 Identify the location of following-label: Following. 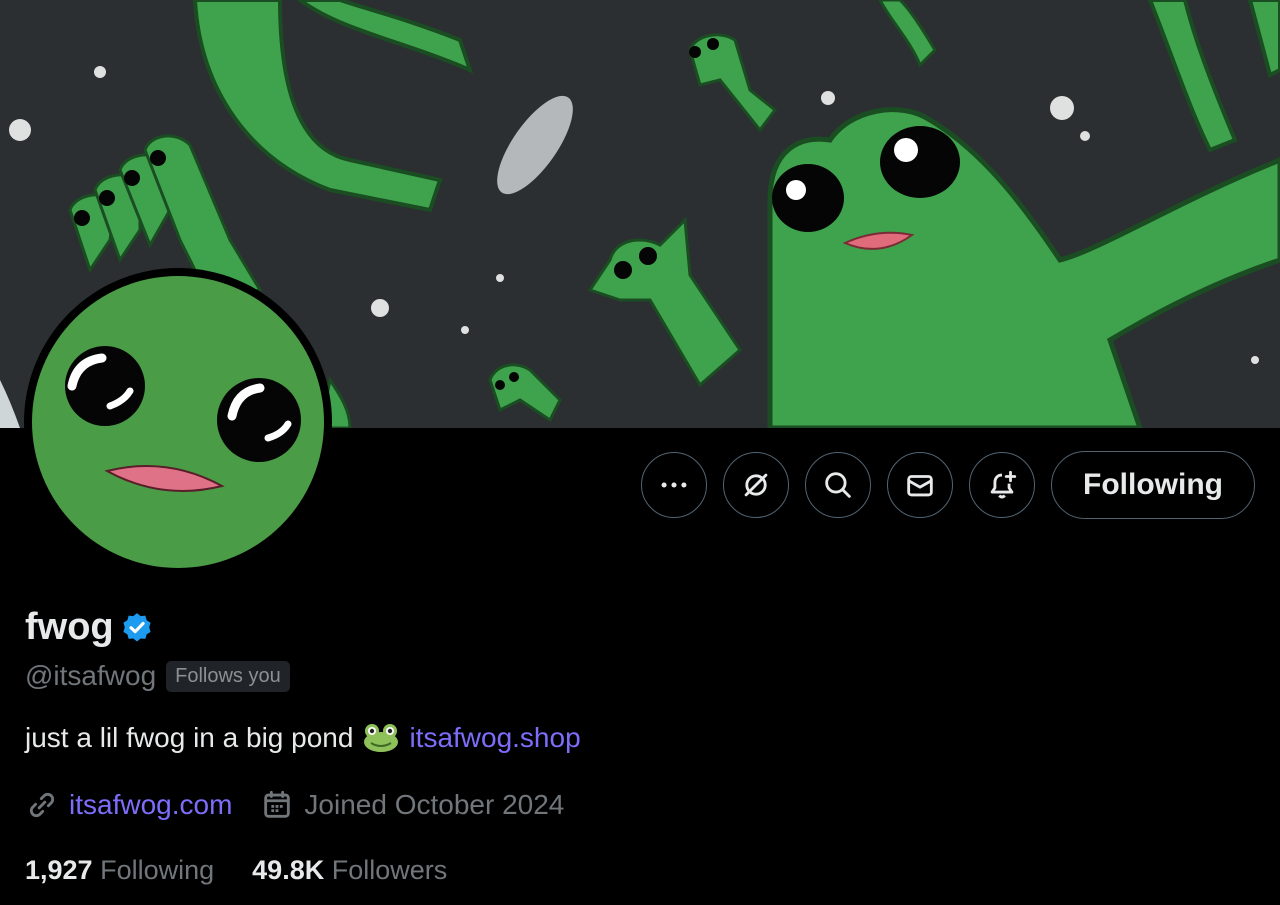
(157, 870).